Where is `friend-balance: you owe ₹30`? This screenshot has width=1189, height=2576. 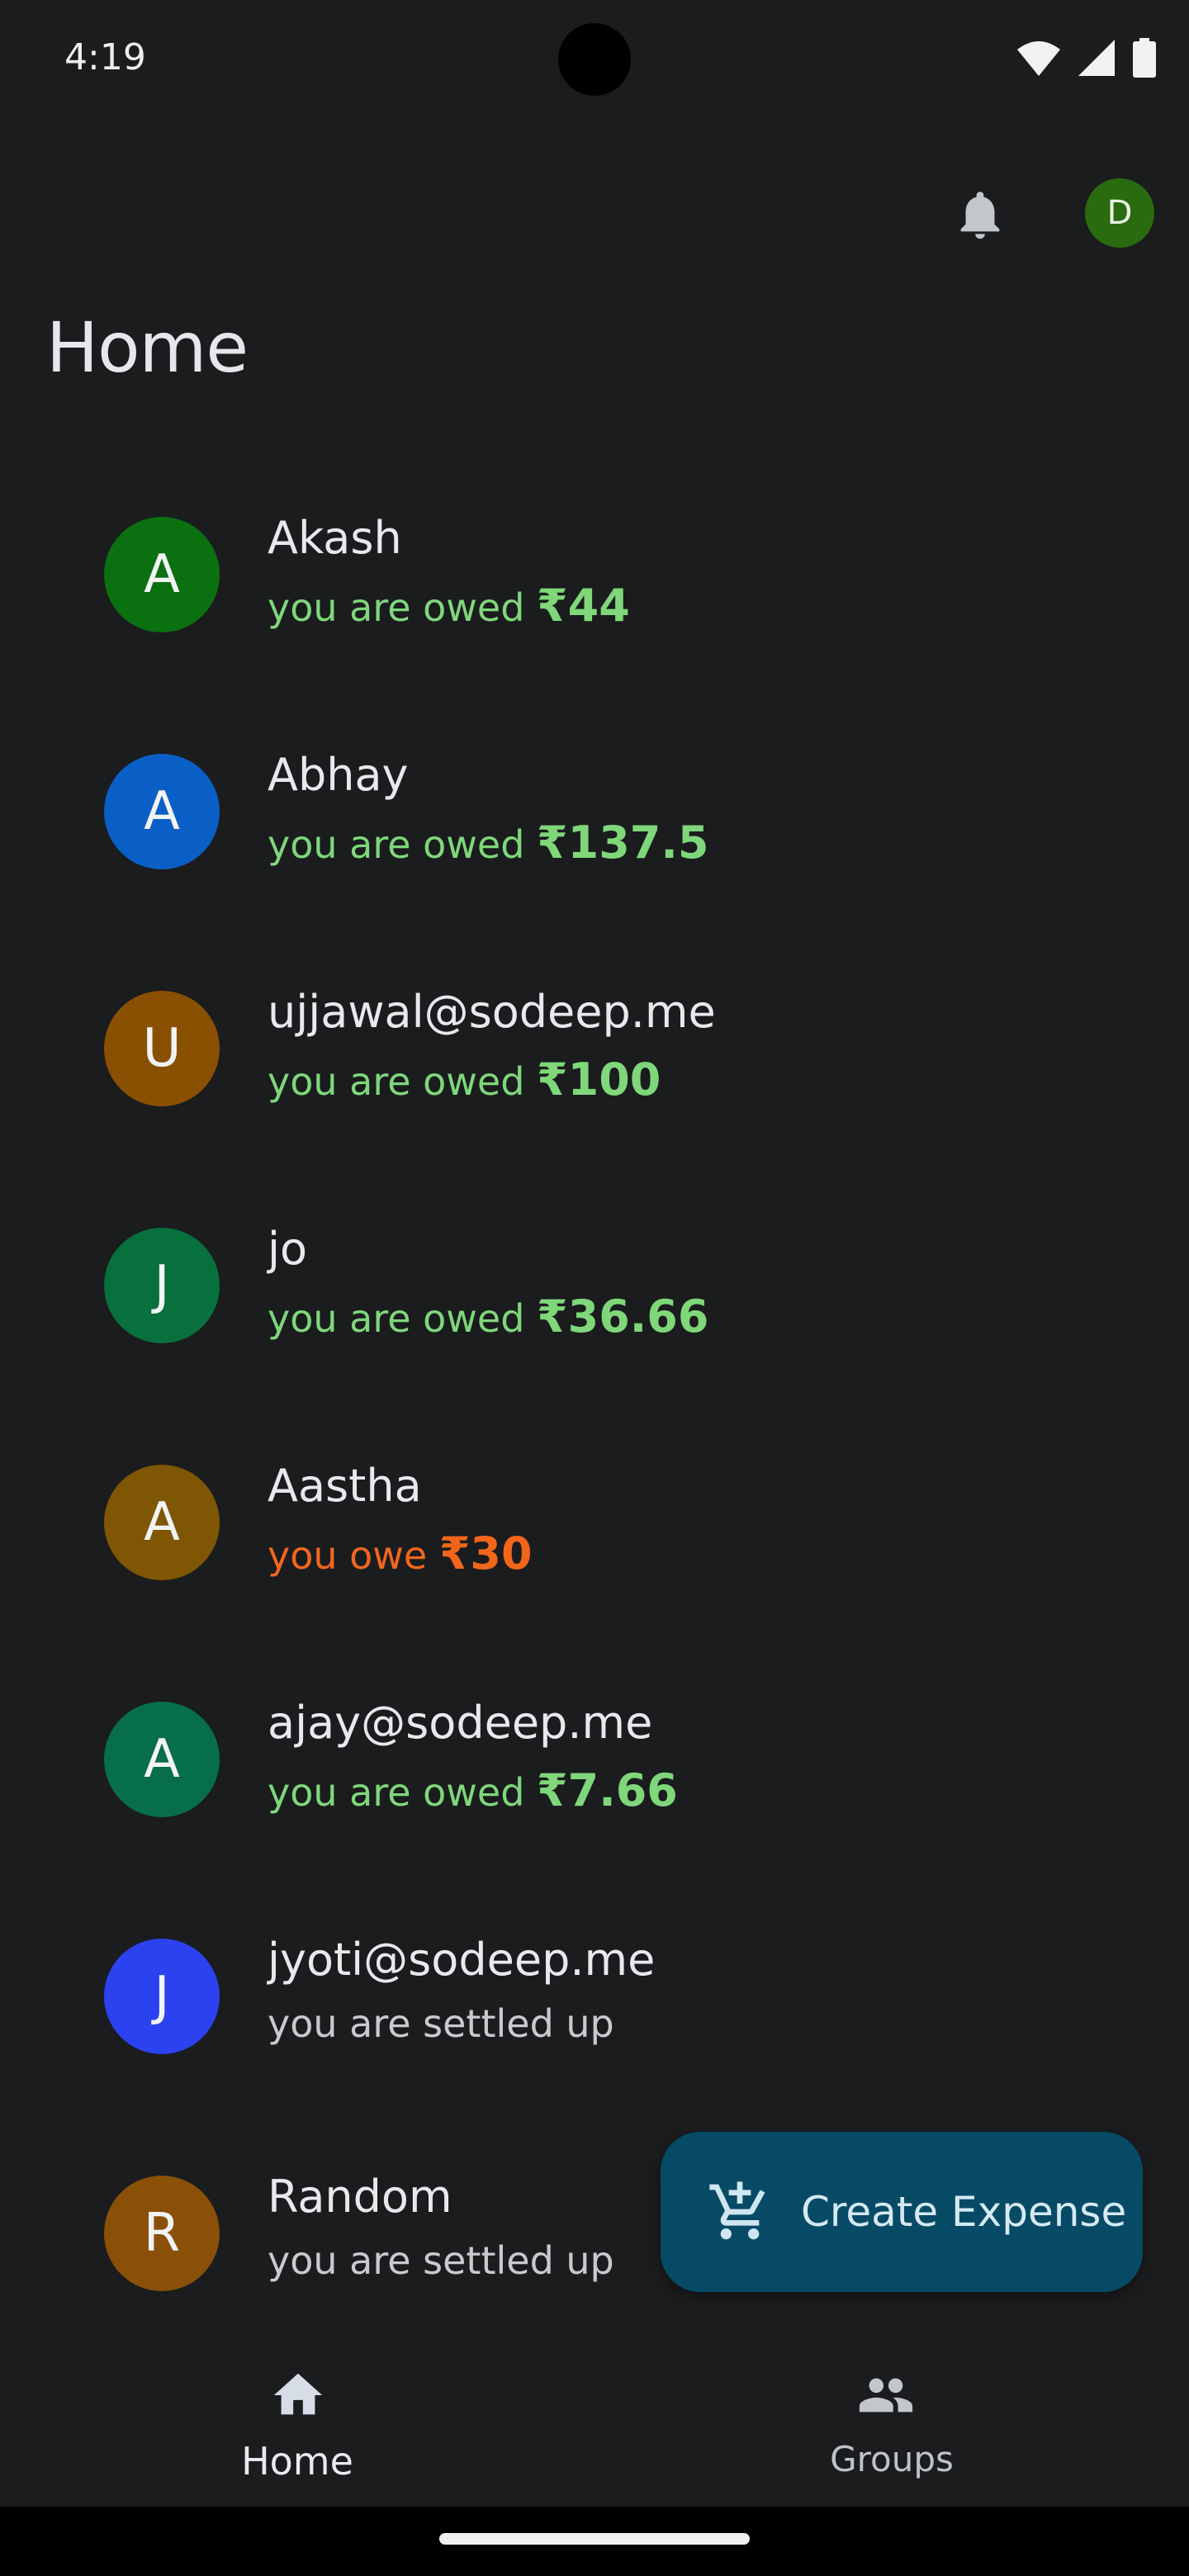 friend-balance: you owe ₹30 is located at coordinates (400, 1553).